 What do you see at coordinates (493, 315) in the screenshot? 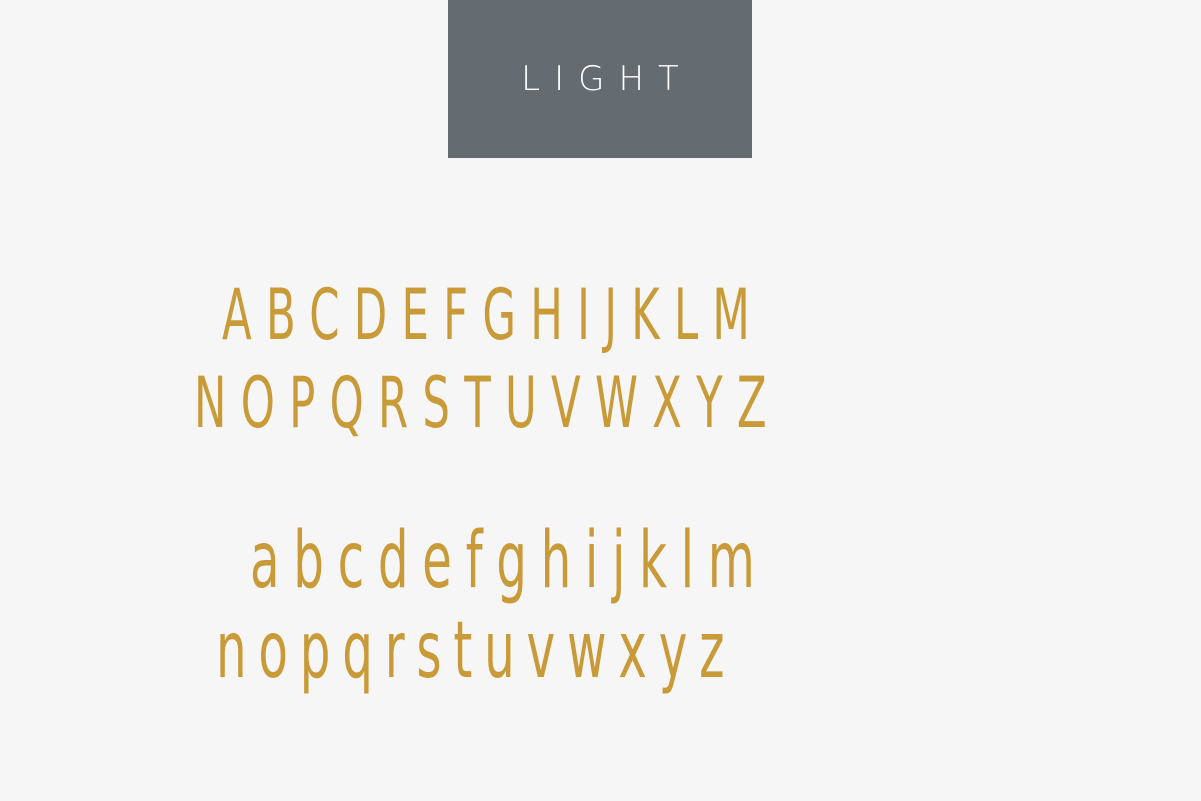
I see `uppercase-line-1: ABCDEFGHIJKLM` at bounding box center [493, 315].